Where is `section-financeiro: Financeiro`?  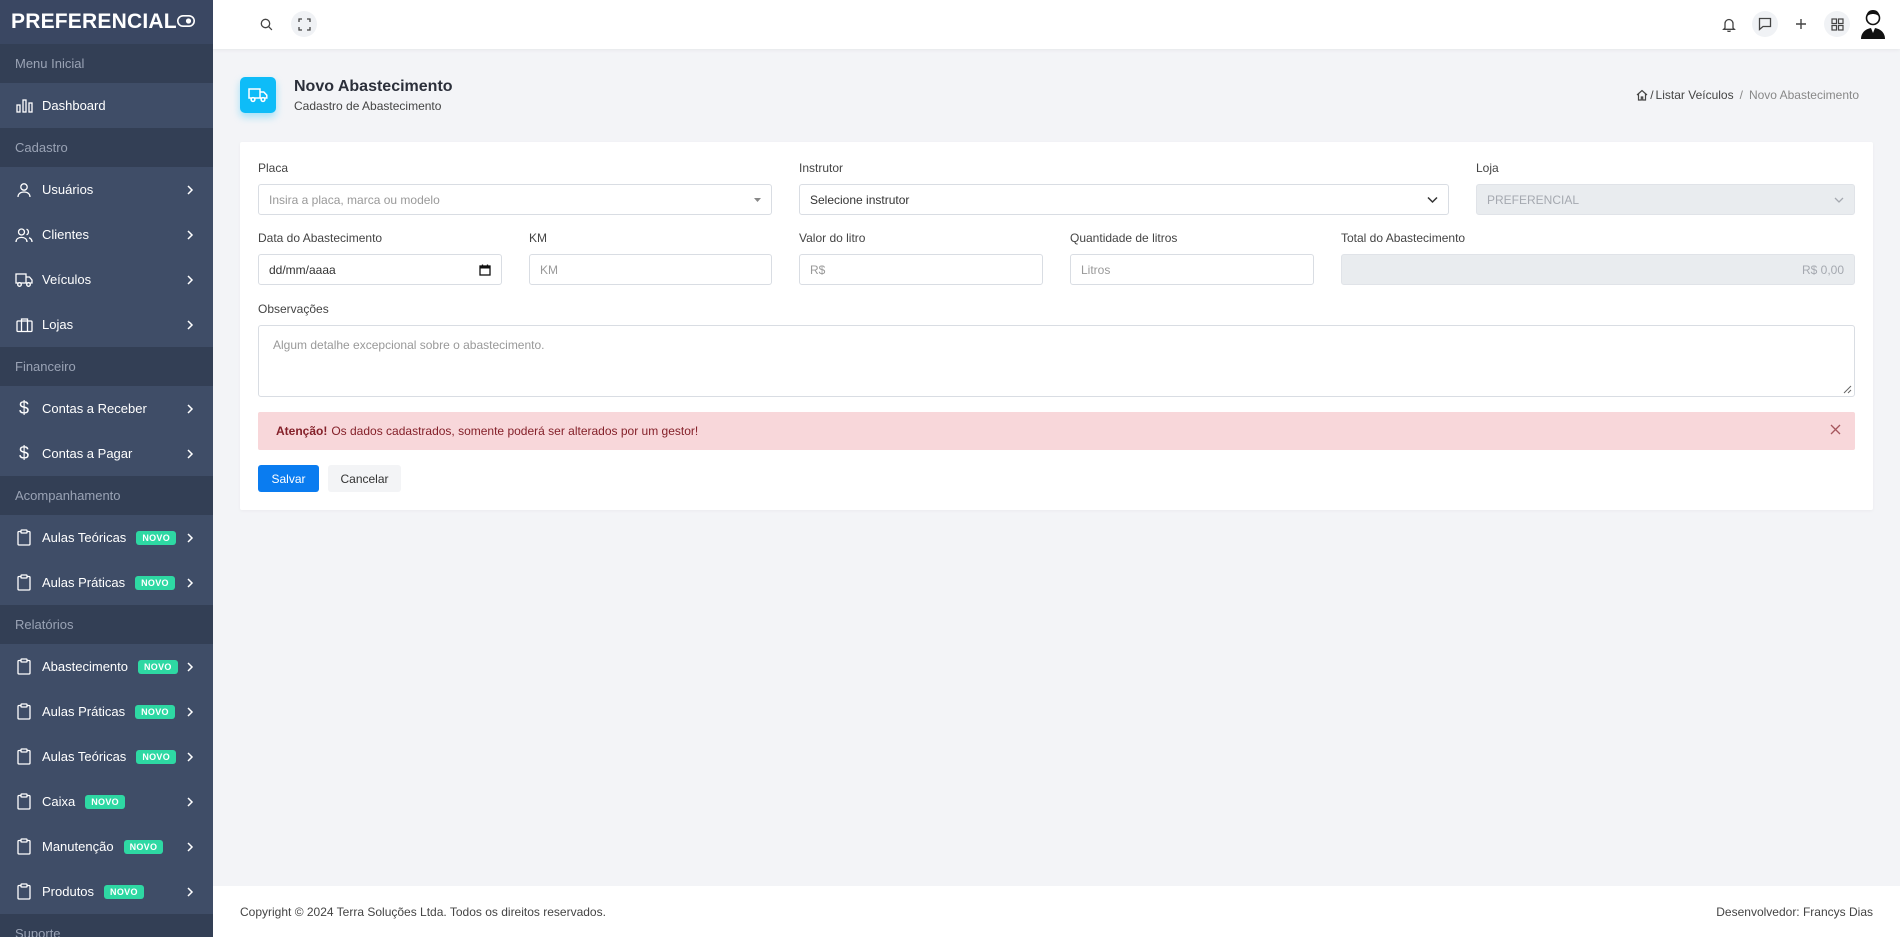 section-financeiro: Financeiro is located at coordinates (106, 366).